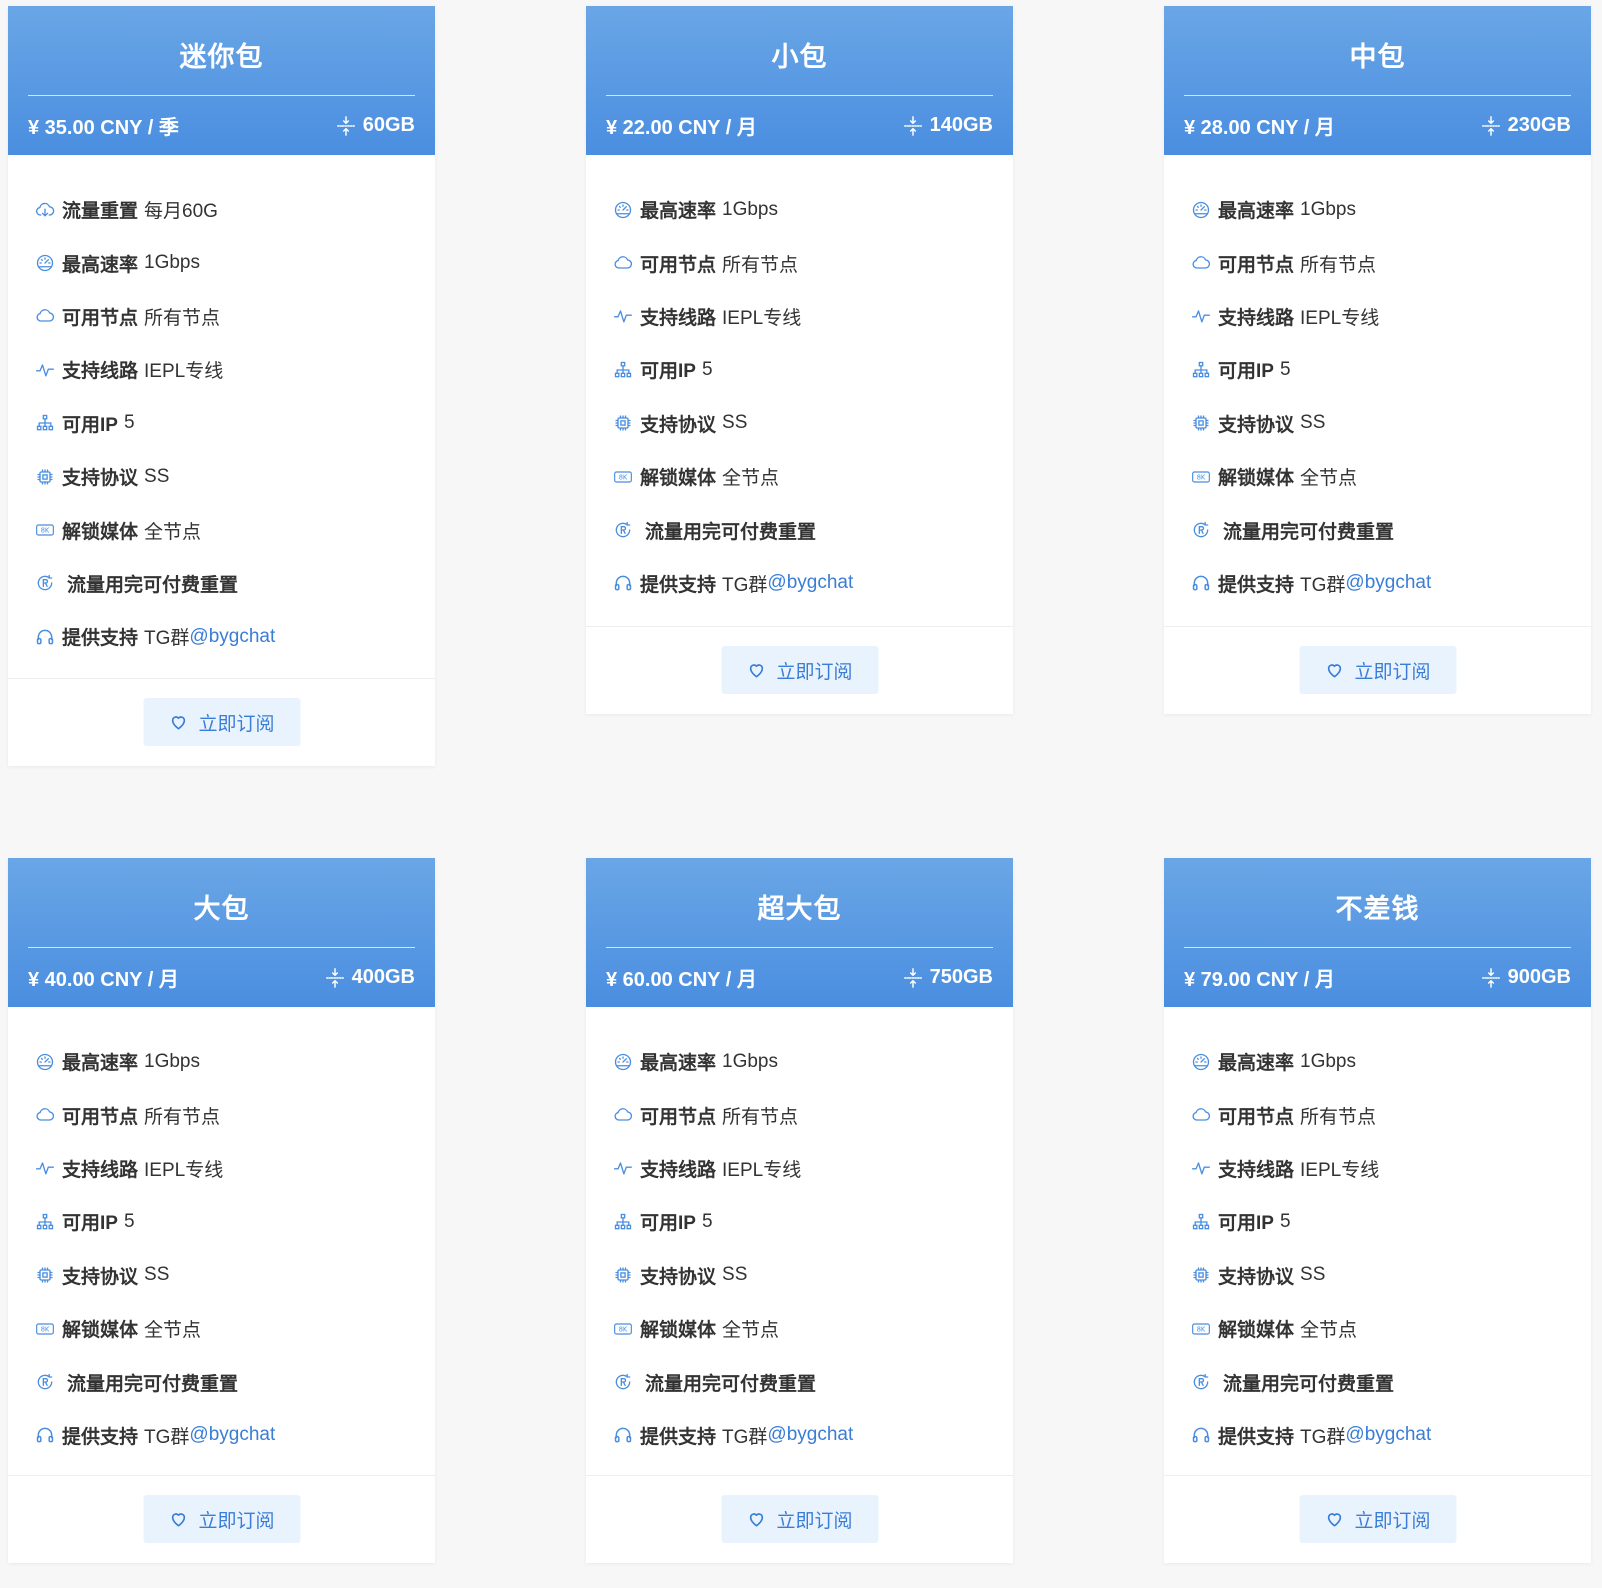  Describe the element at coordinates (1377, 125) in the screenshot. I see `plan-summary: ¥ 28.00 CNY / 月 230GB` at that location.